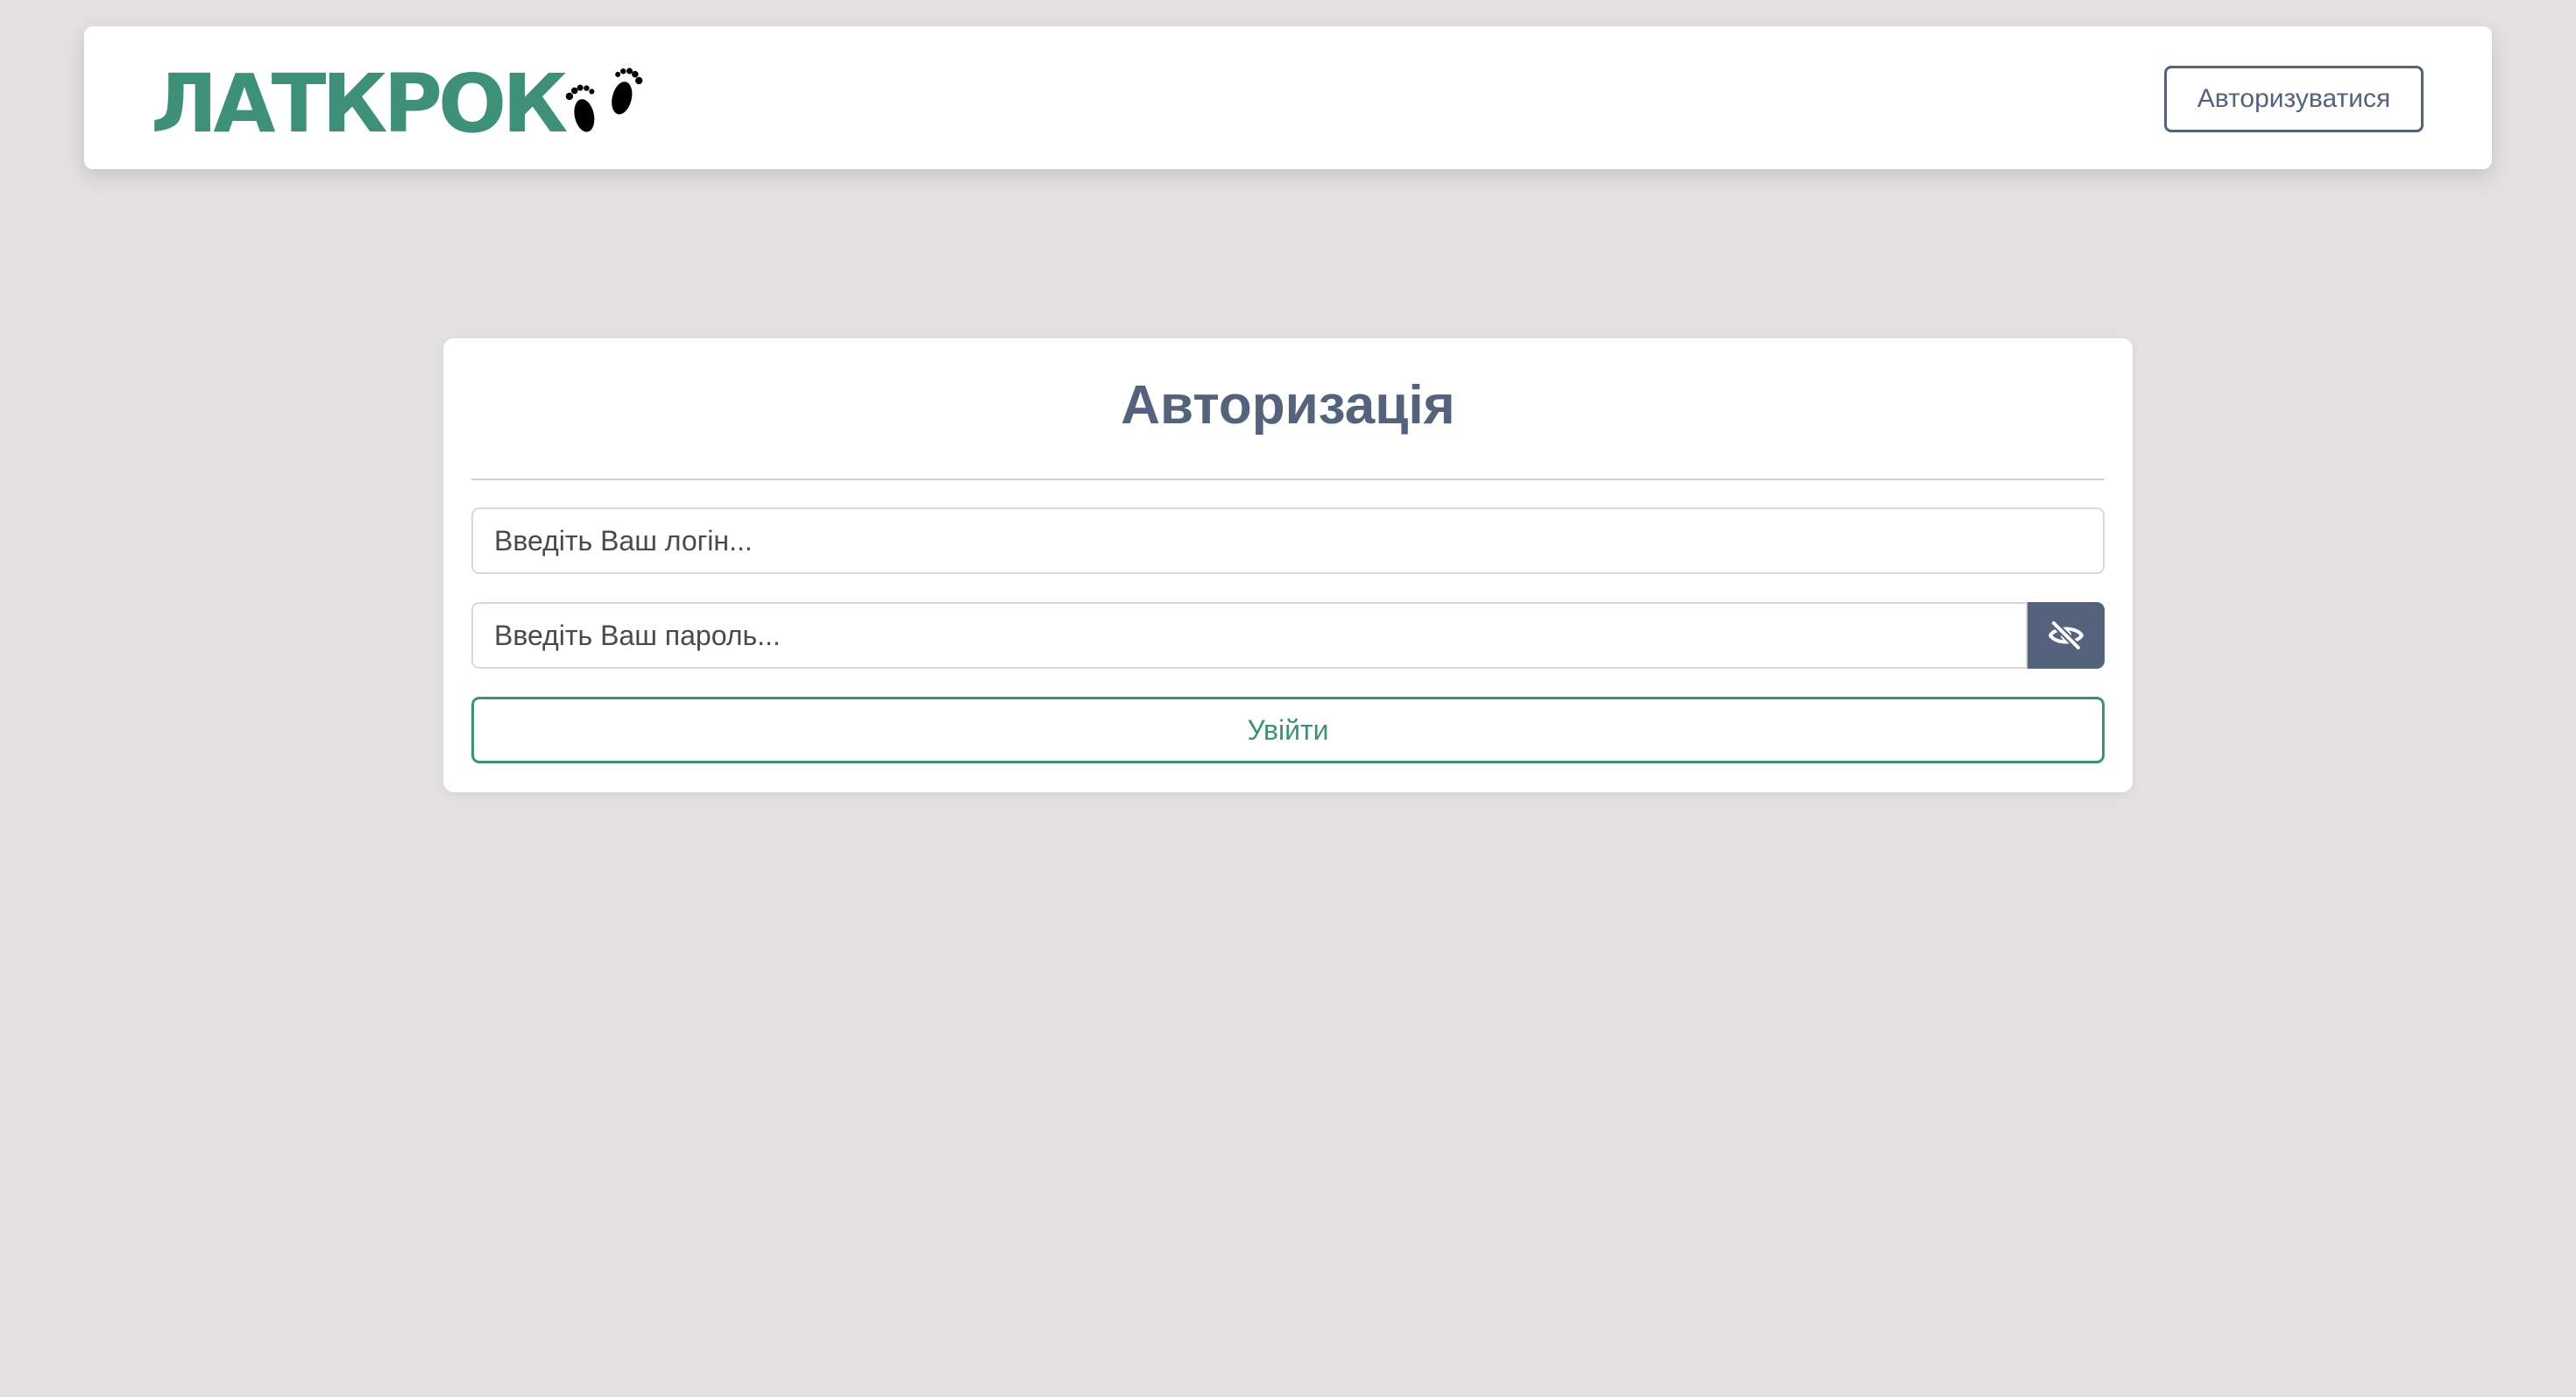 This screenshot has width=2576, height=1397. I want to click on logo: ЛАТКРОК, so click(400, 110).